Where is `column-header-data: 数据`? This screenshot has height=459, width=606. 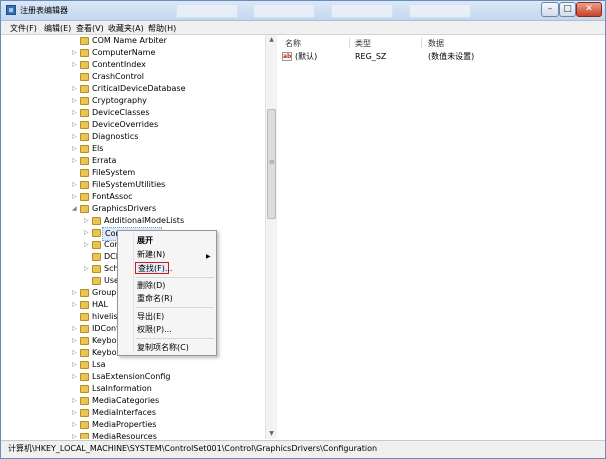
column-header-data: 数据 is located at coordinates (436, 43).